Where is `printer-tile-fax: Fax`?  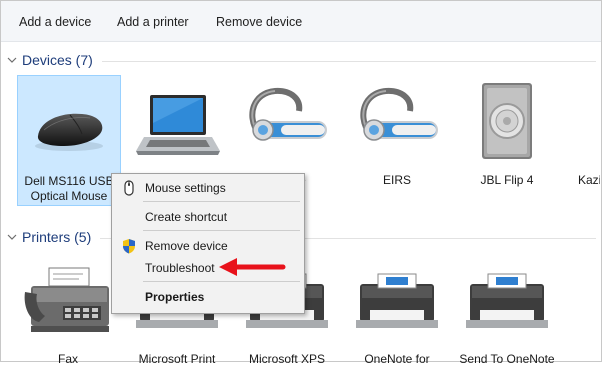
printer-tile-fax: Fax is located at coordinates (68, 312).